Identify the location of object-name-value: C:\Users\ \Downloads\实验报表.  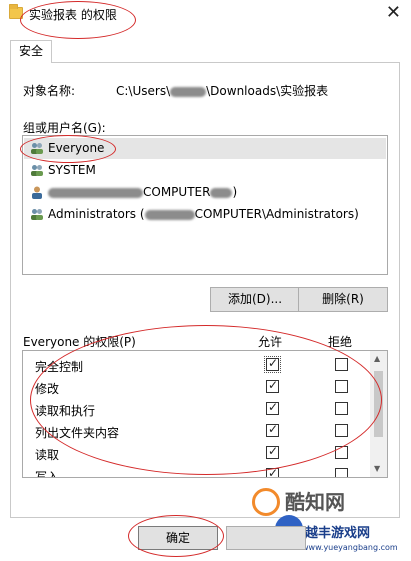
(222, 90).